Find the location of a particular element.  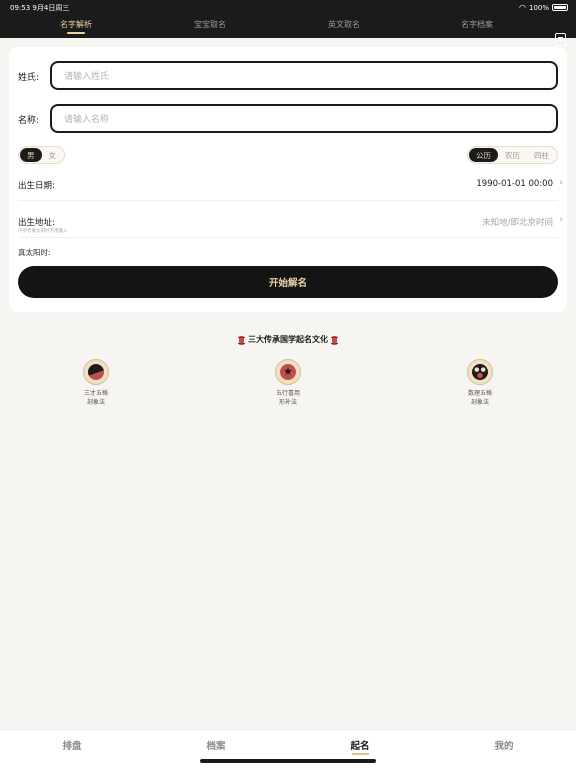

culture-item-line2: 形补法 is located at coordinates (287, 402).